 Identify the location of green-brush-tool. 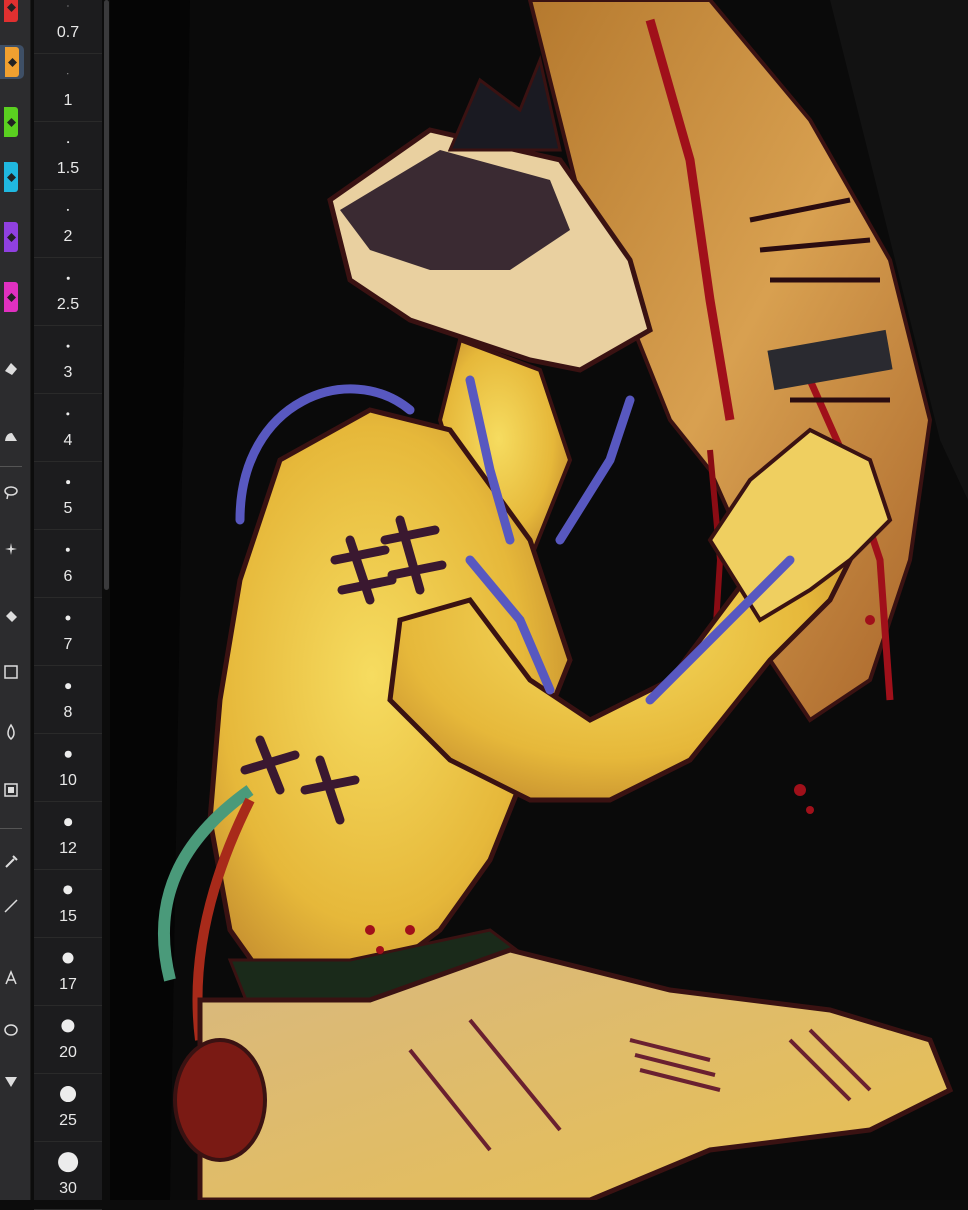
(11, 122).